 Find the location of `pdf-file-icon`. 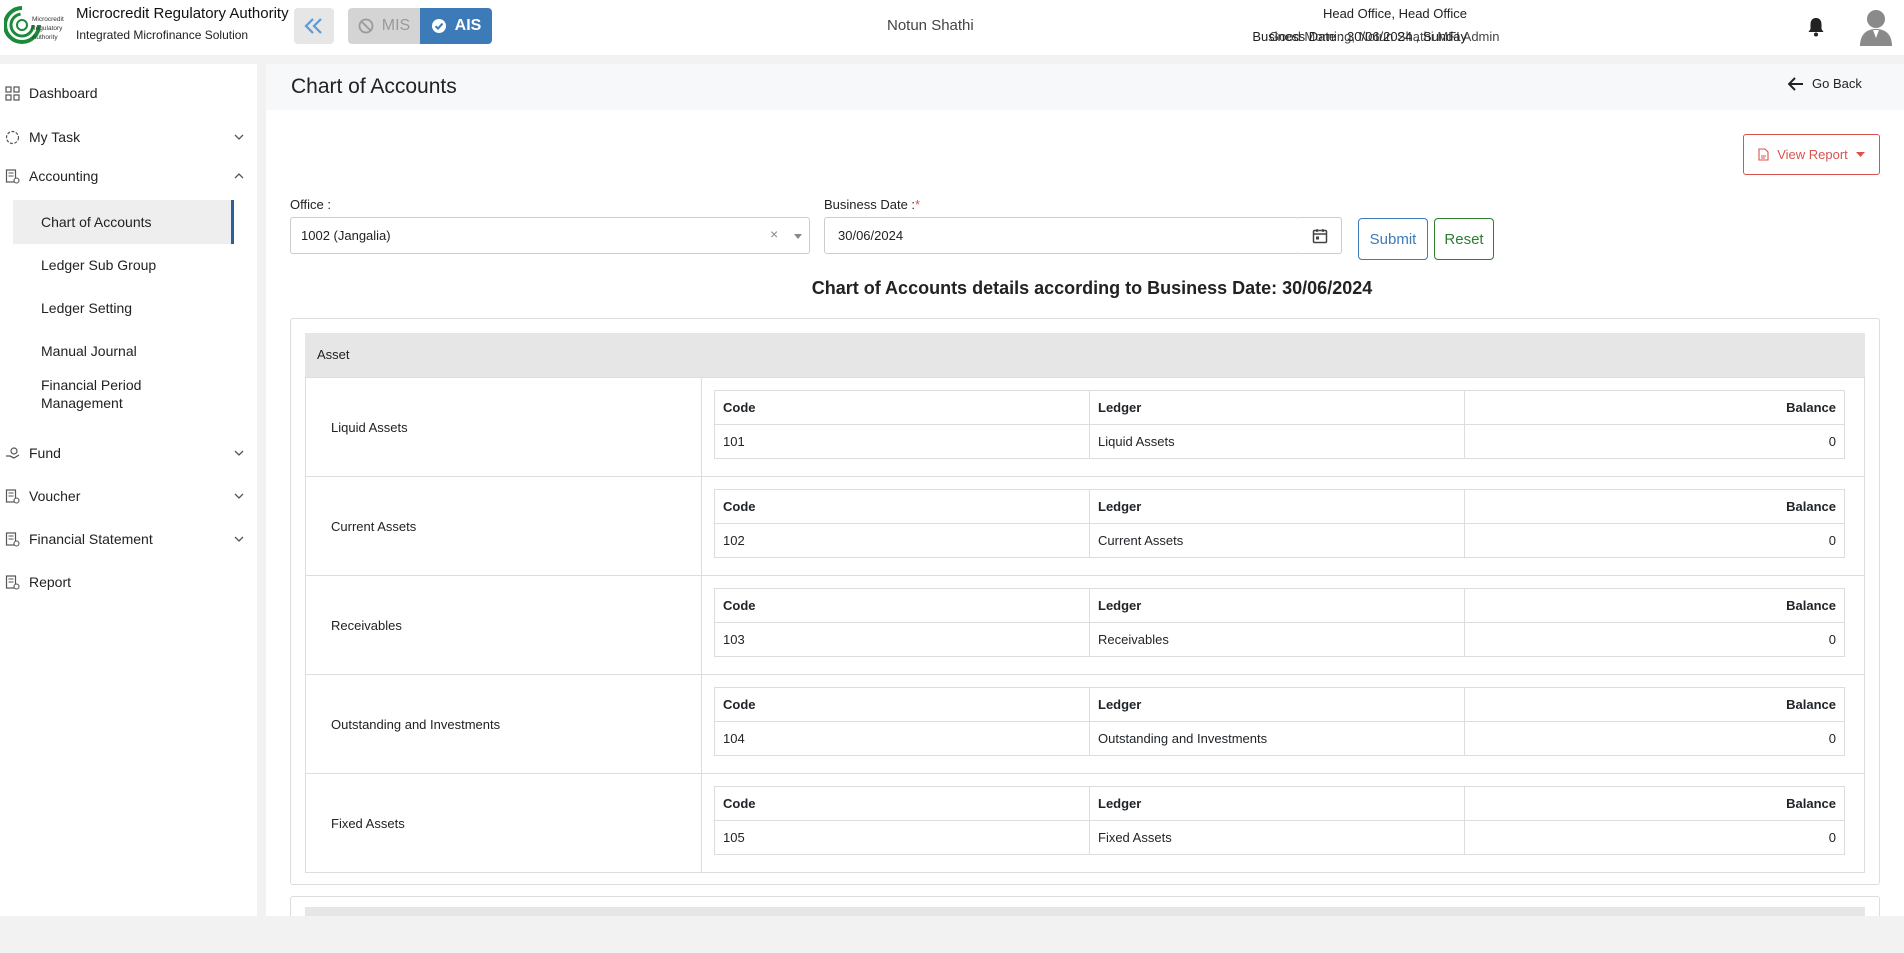

pdf-file-icon is located at coordinates (1763, 154).